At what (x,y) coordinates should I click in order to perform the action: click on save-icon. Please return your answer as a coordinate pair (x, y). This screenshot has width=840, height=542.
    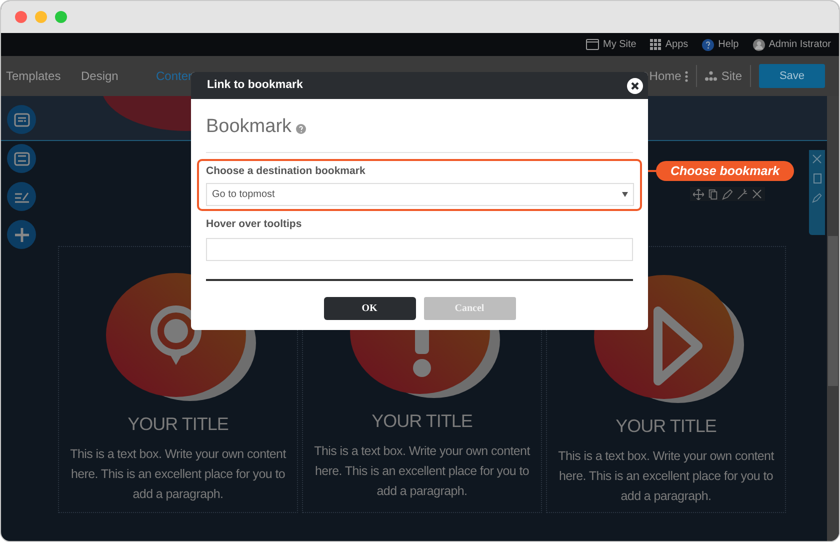
    Looking at the image, I should click on (22, 158).